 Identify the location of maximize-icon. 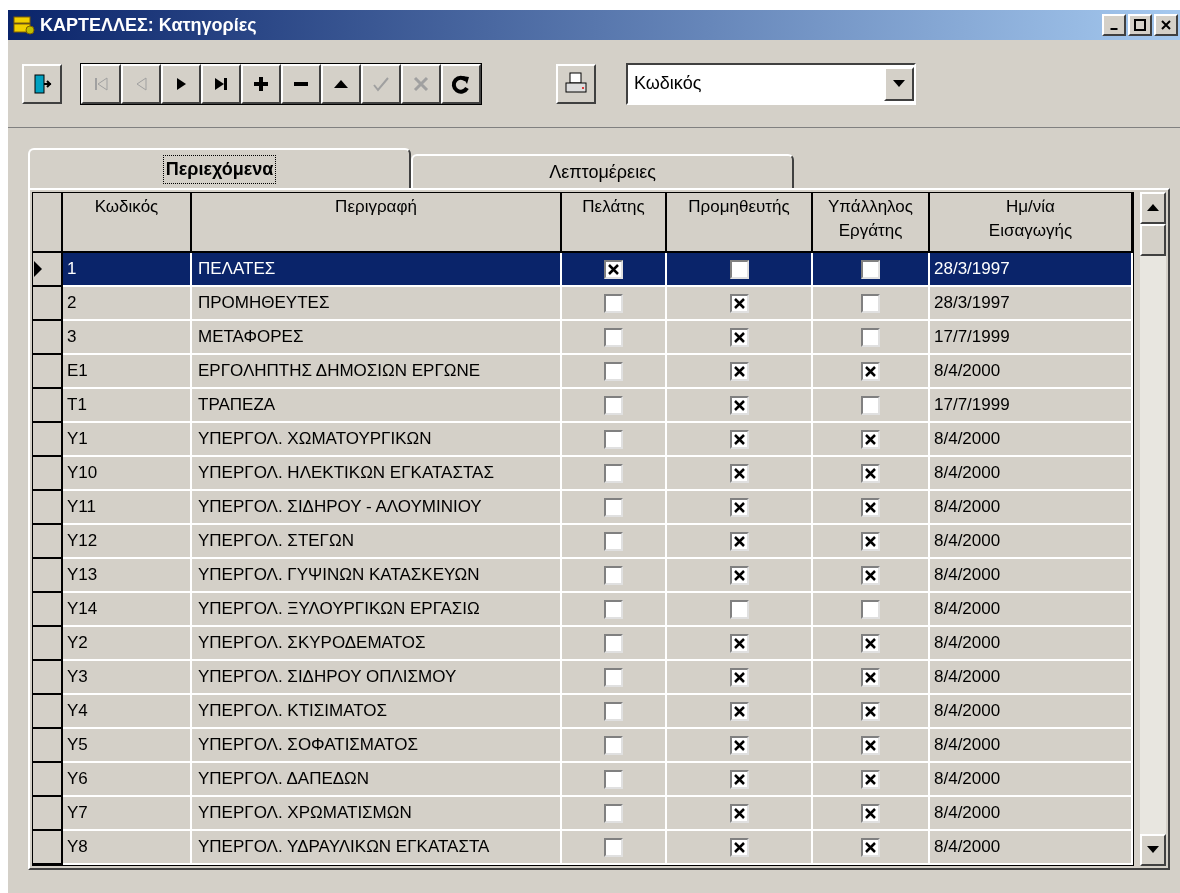
(1140, 25).